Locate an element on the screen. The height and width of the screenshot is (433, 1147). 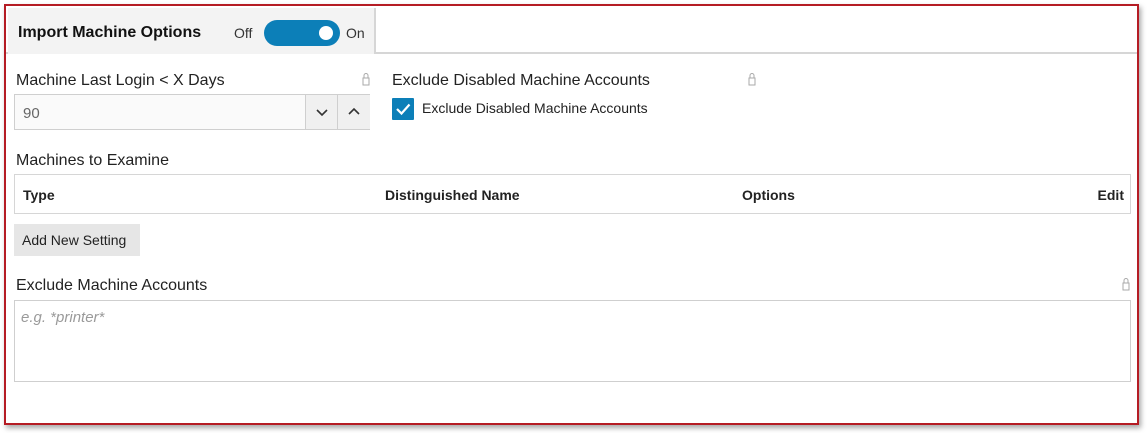
checkmark-icon is located at coordinates (403, 109).